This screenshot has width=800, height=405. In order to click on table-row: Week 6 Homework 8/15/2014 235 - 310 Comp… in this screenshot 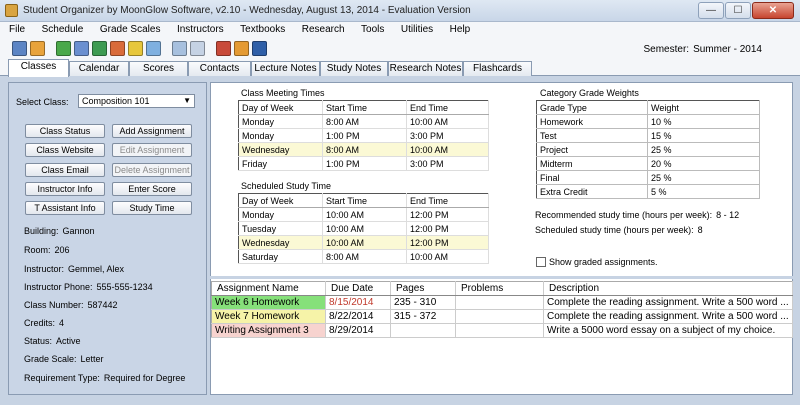, I will do `click(502, 302)`.